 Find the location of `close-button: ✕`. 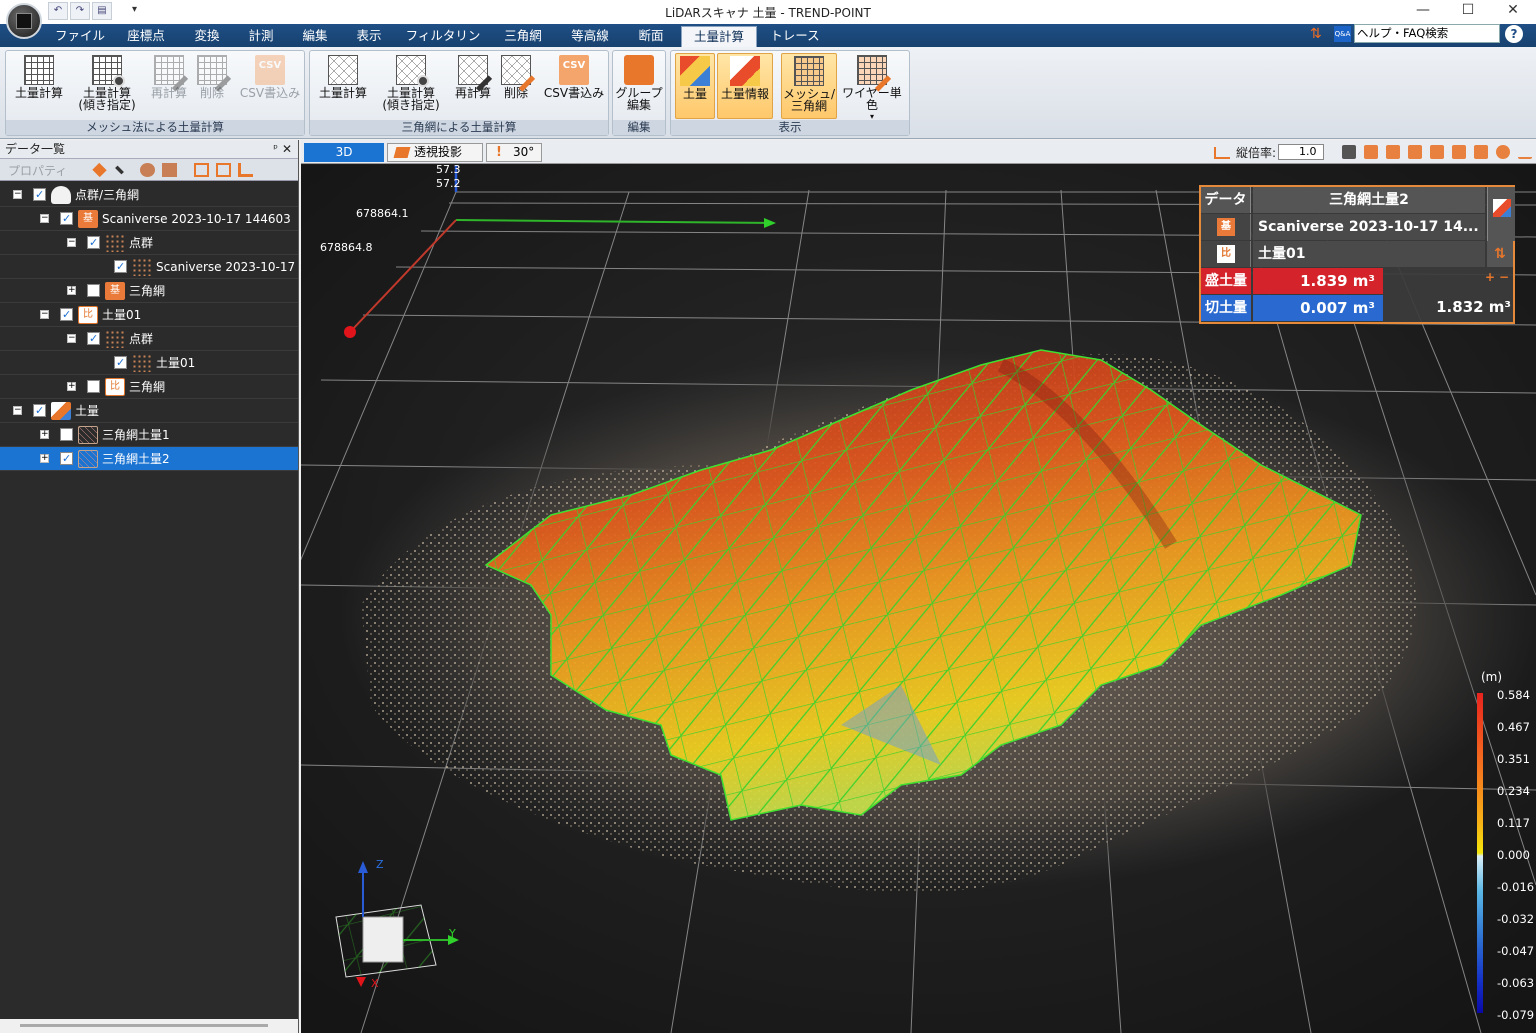

close-button: ✕ is located at coordinates (1513, 11).